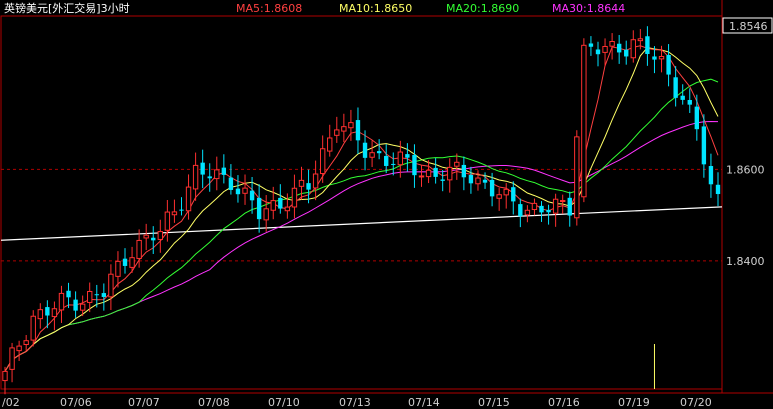 The height and width of the screenshot is (409, 773). Describe the element at coordinates (588, 8) in the screenshot. I see `ma30-label: MA30:1.8644` at that location.